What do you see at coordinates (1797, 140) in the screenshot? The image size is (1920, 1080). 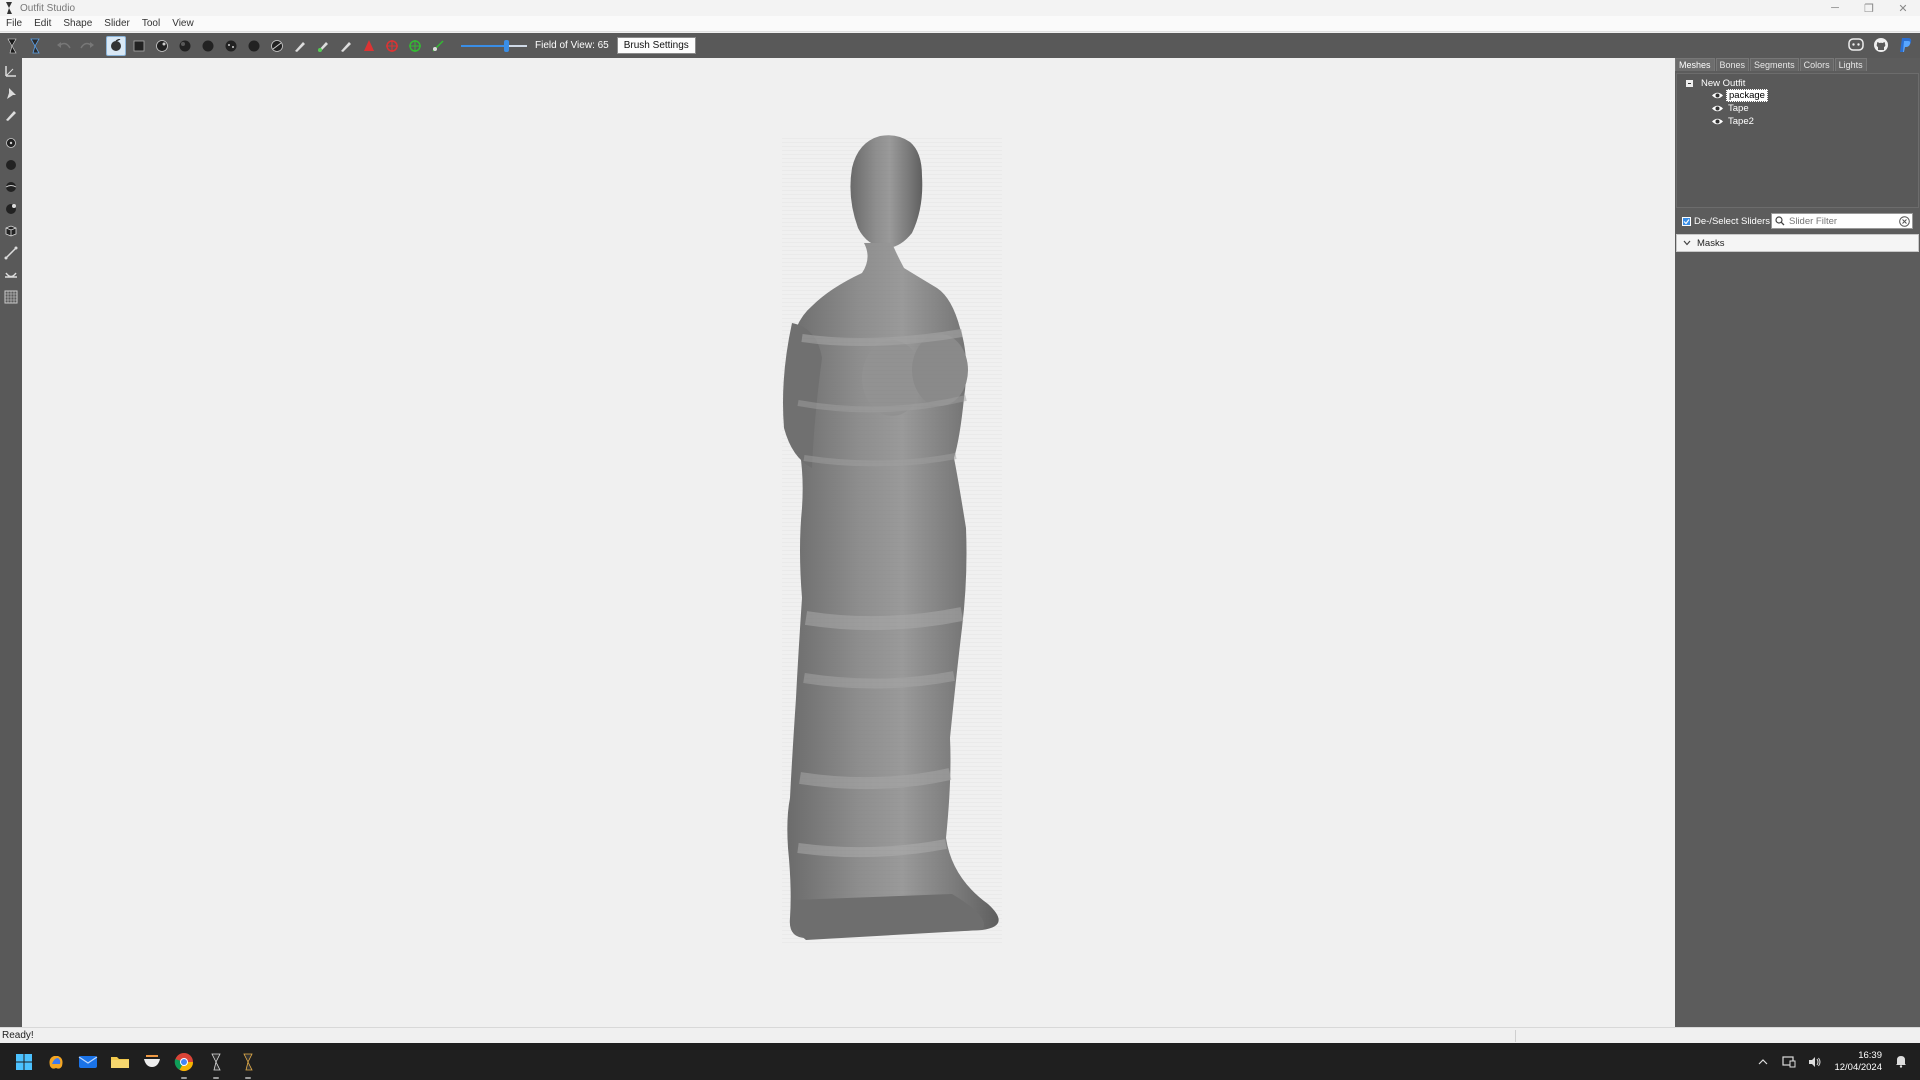 I see `mesh-tree: New Outfit package Tape Tape2` at bounding box center [1797, 140].